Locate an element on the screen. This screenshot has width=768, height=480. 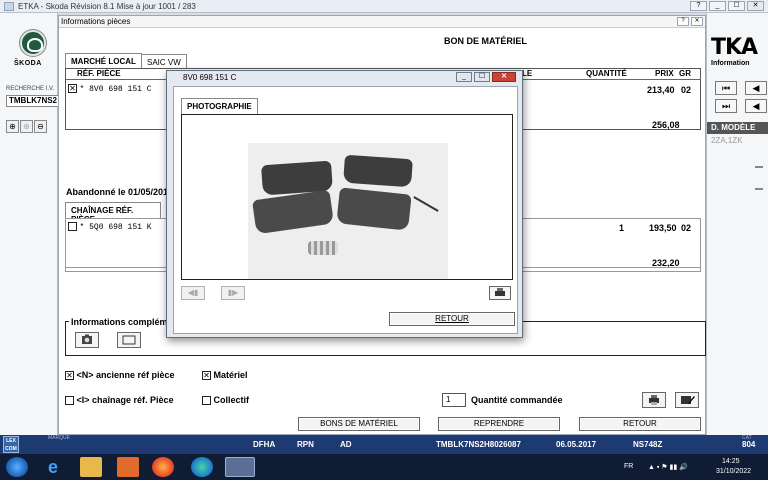
zoom-controls: ⊕ ⊕ ⊖ is located at coordinates (26, 126).